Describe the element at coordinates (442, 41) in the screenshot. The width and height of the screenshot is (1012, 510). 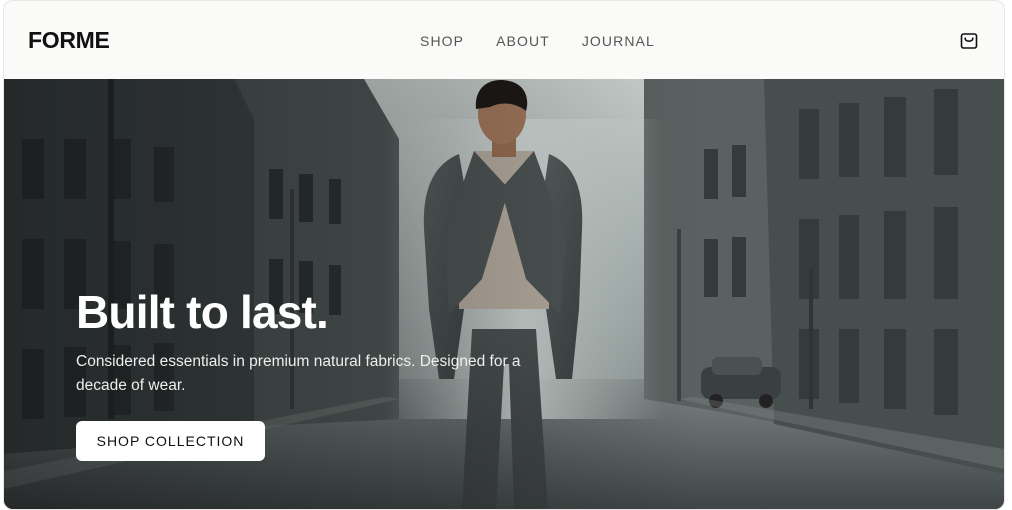
I see `nav-shop: SHOP` at that location.